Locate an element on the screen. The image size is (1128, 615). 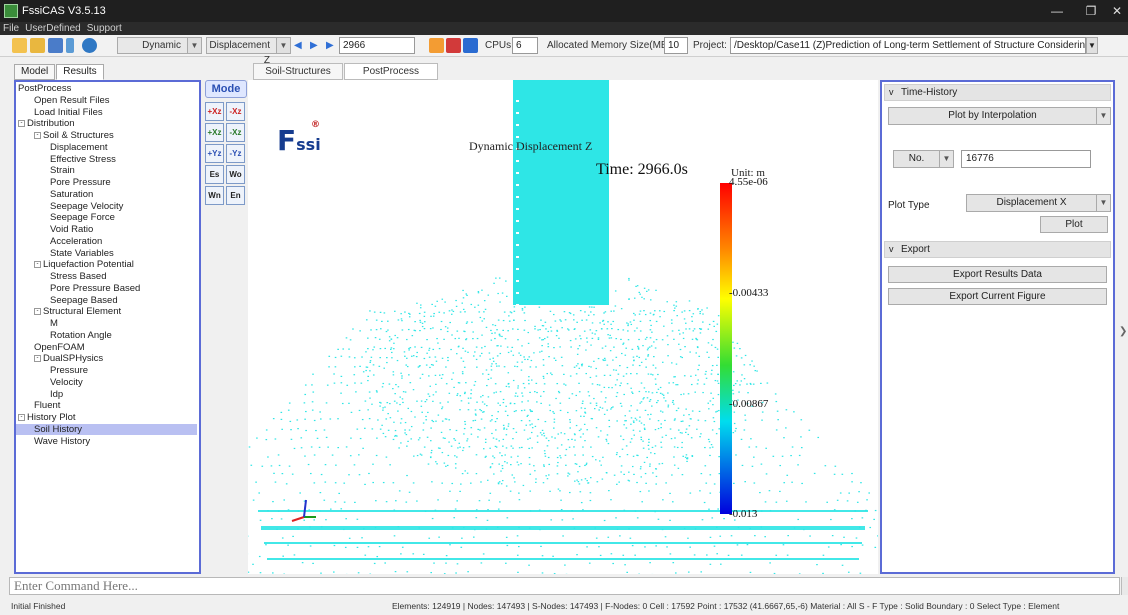
tree-item: - Liquefaction Potential is located at coordinates (75, 265).